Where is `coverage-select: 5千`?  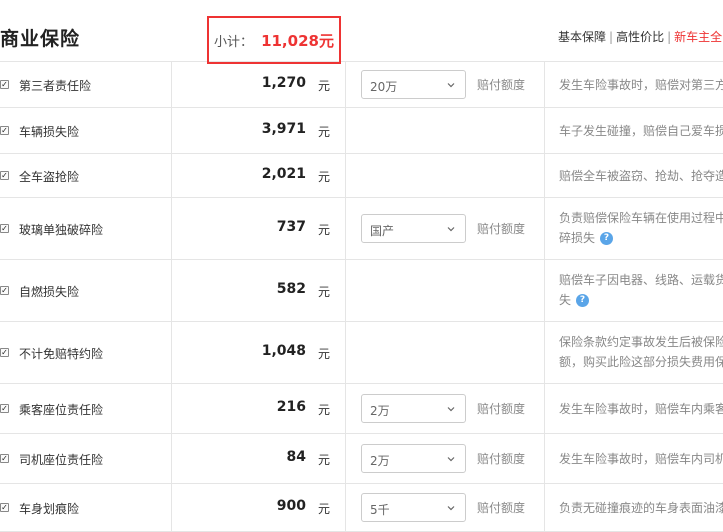
coverage-select: 5千 is located at coordinates (413, 507).